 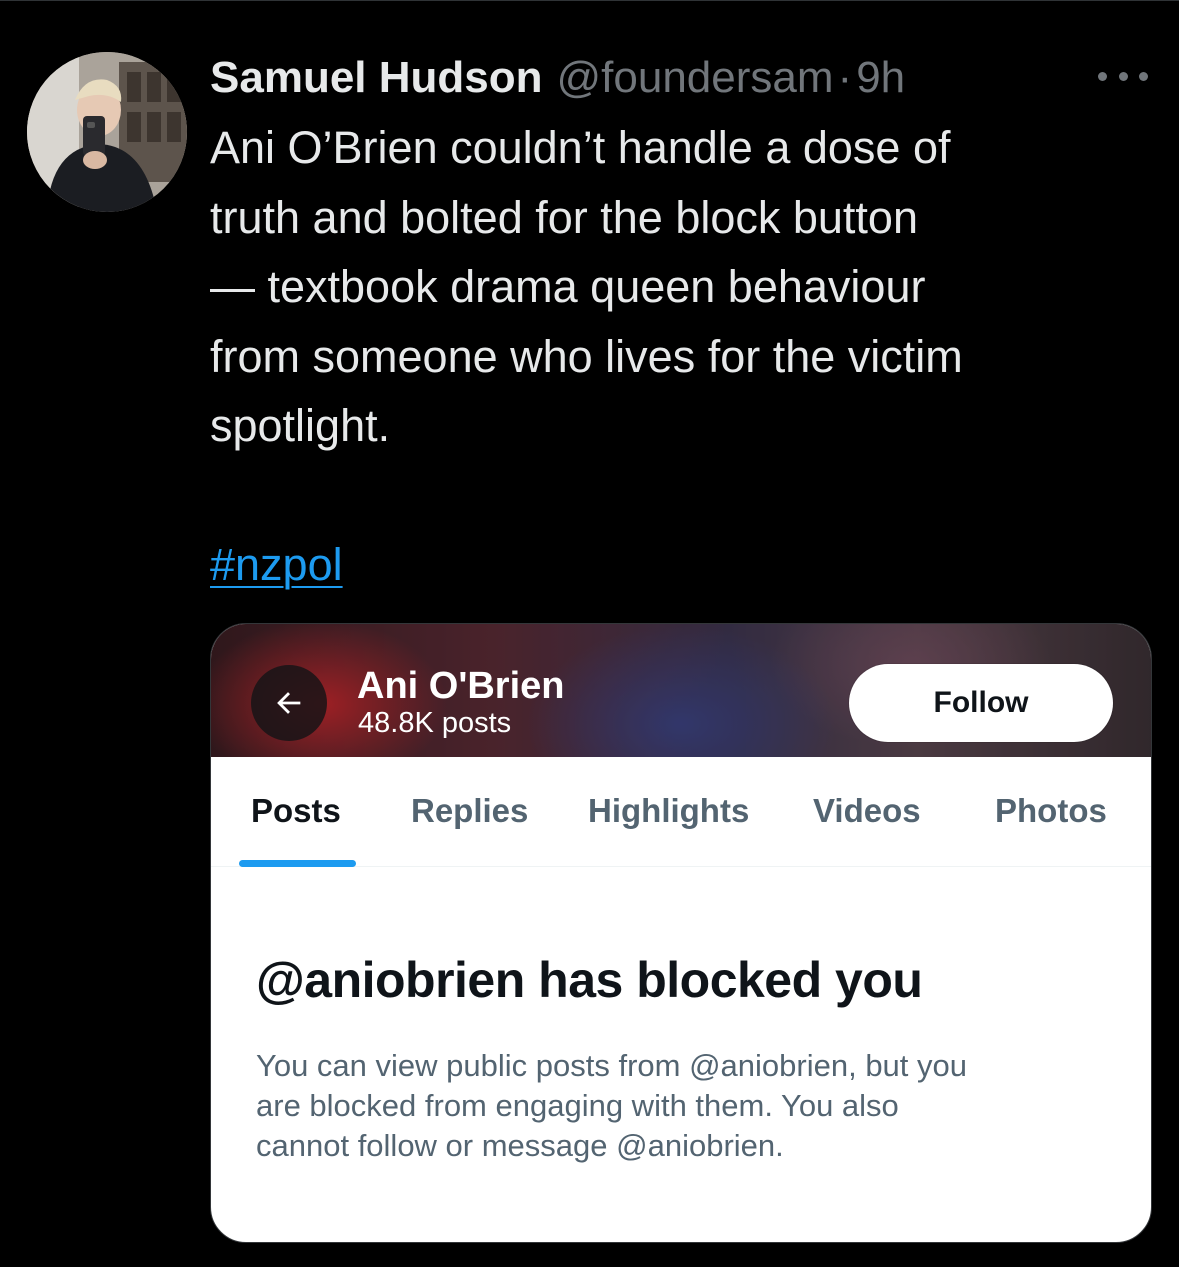 I want to click on profile-tabs: Posts Replies Highlights Videos Photos, so click(x=681, y=812).